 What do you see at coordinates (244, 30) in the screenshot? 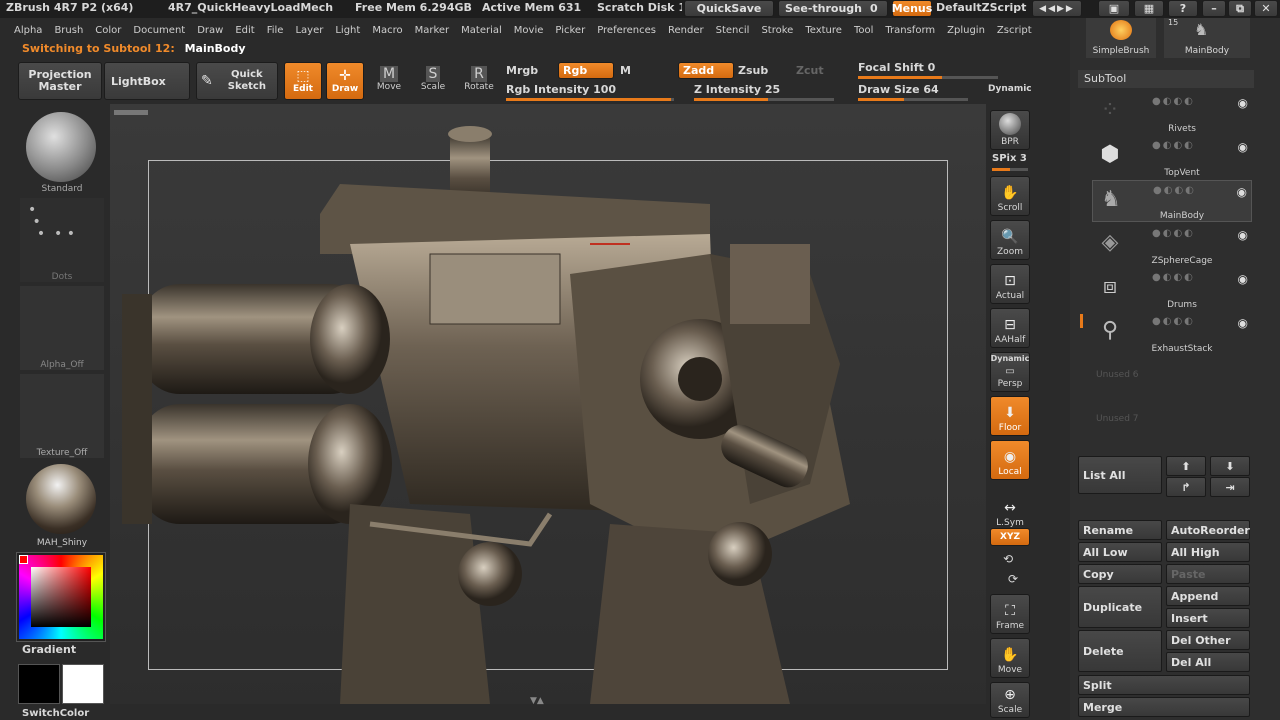
I see `menu-edit: Edit` at bounding box center [244, 30].